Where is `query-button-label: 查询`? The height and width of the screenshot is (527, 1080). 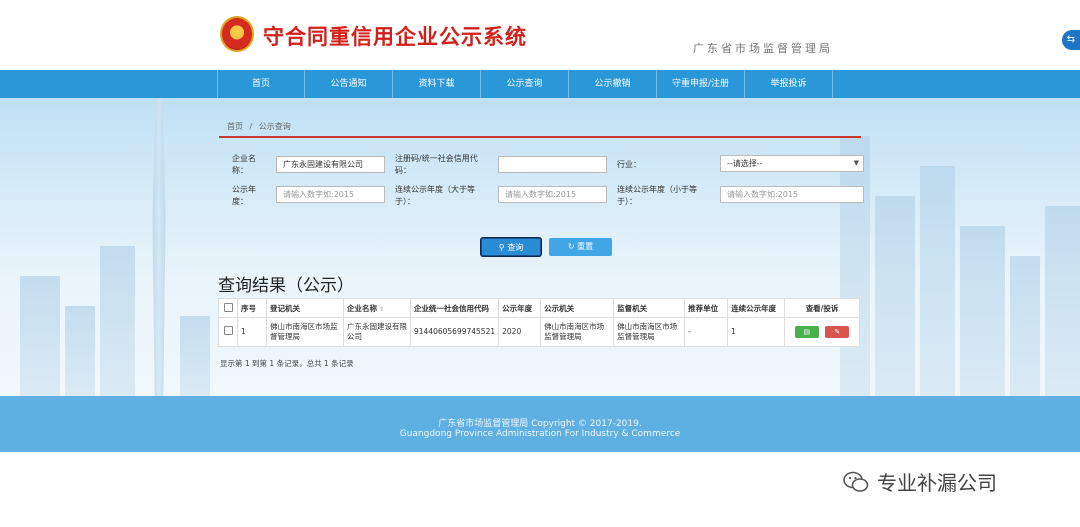
query-button-label: 查询 is located at coordinates (515, 247).